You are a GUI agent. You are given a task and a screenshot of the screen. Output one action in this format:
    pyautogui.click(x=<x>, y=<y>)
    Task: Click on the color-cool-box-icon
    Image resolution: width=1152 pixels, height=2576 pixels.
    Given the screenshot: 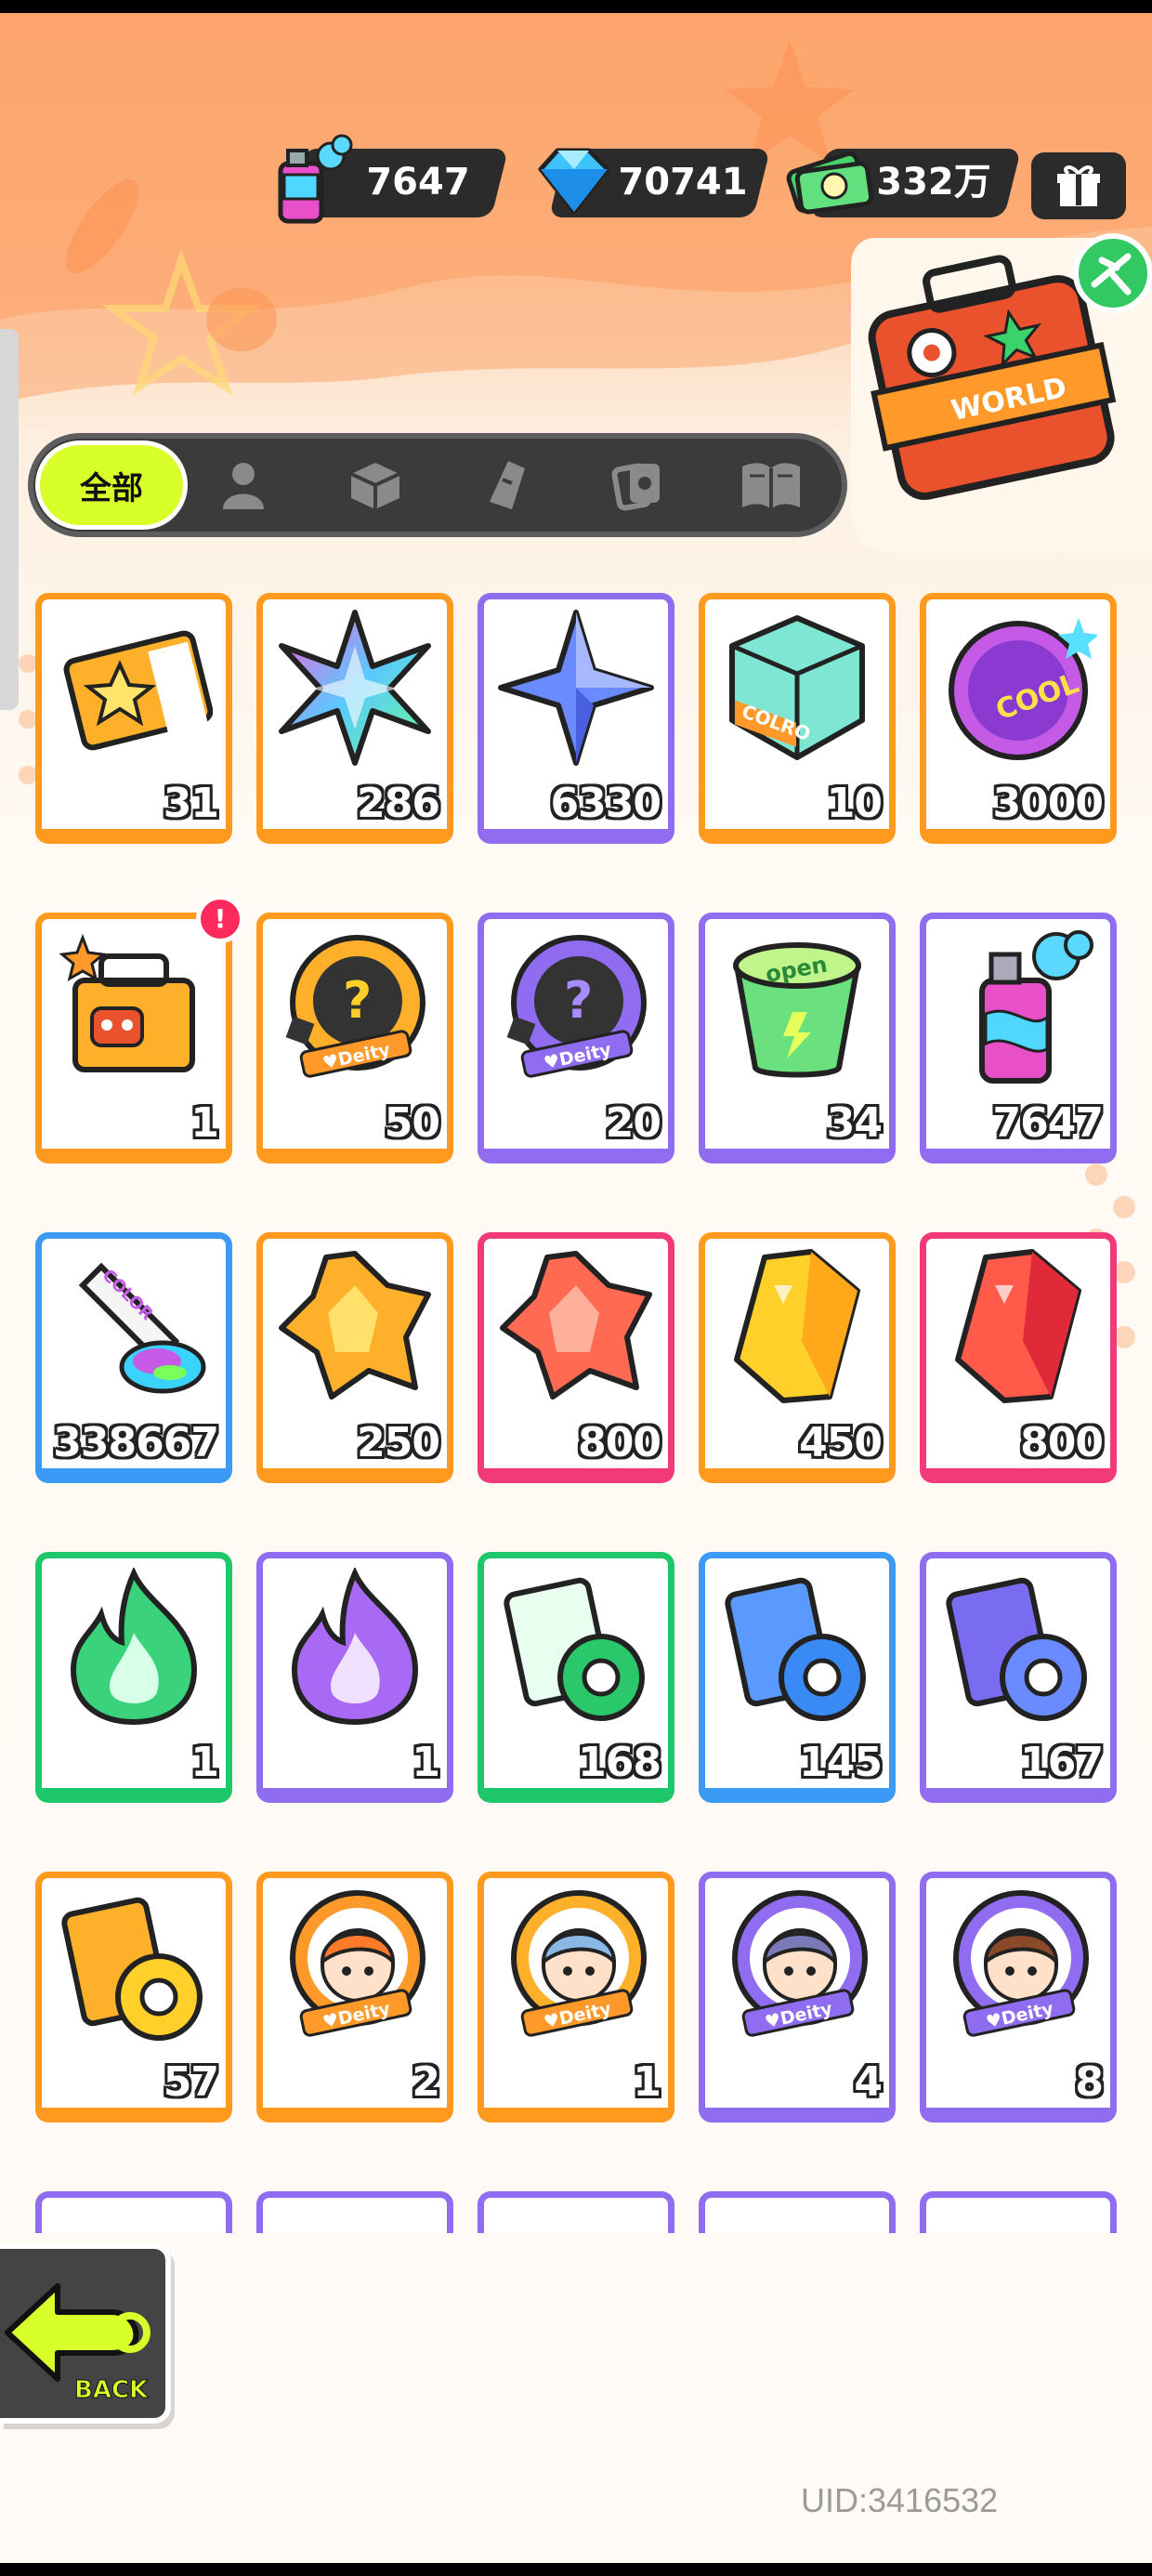 What is the action you would take?
    pyautogui.click(x=127, y=1002)
    